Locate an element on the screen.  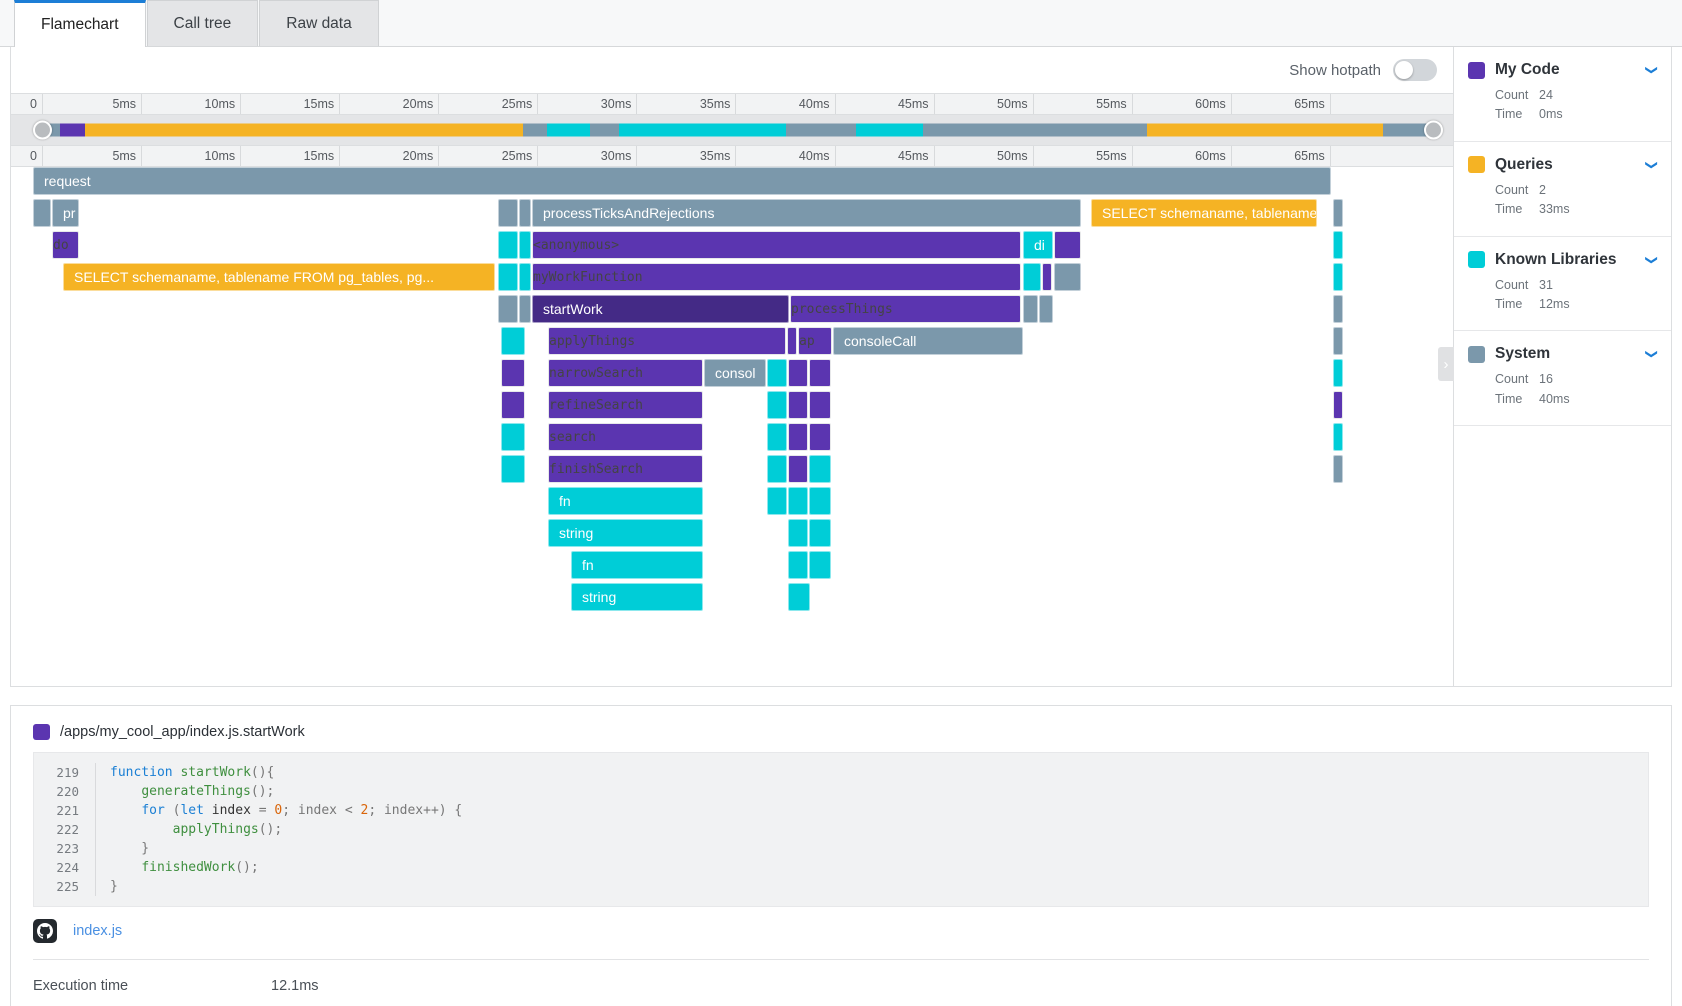
legend-color-swatch-icon is located at coordinates (1476, 70).